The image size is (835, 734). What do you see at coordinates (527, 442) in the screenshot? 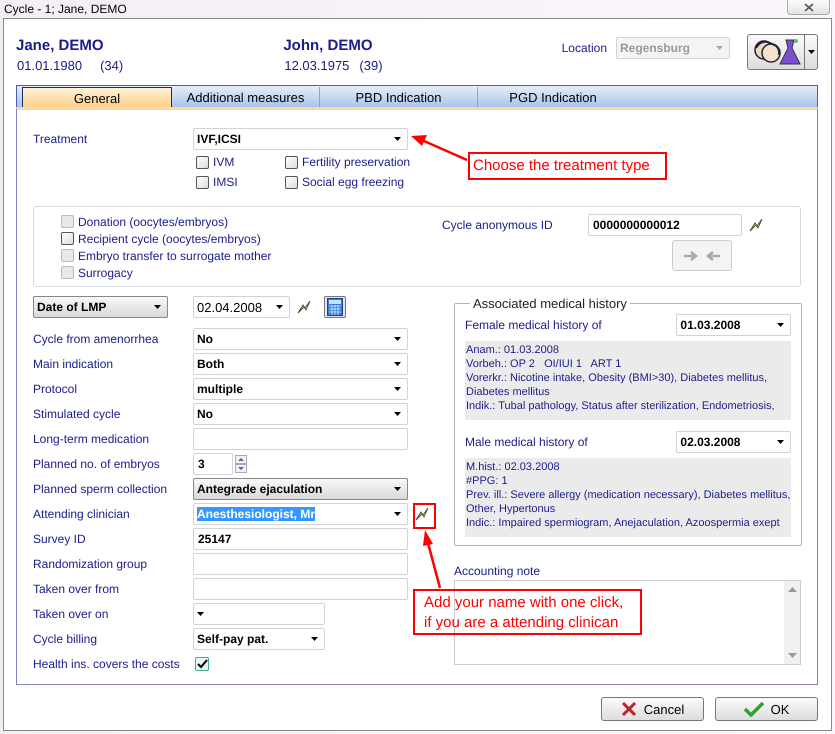
I see `field-label: Male medical history of` at bounding box center [527, 442].